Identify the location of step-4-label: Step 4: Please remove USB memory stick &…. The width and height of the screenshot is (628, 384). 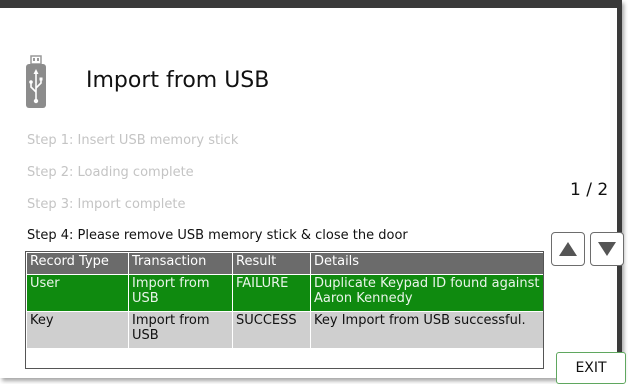
(217, 235).